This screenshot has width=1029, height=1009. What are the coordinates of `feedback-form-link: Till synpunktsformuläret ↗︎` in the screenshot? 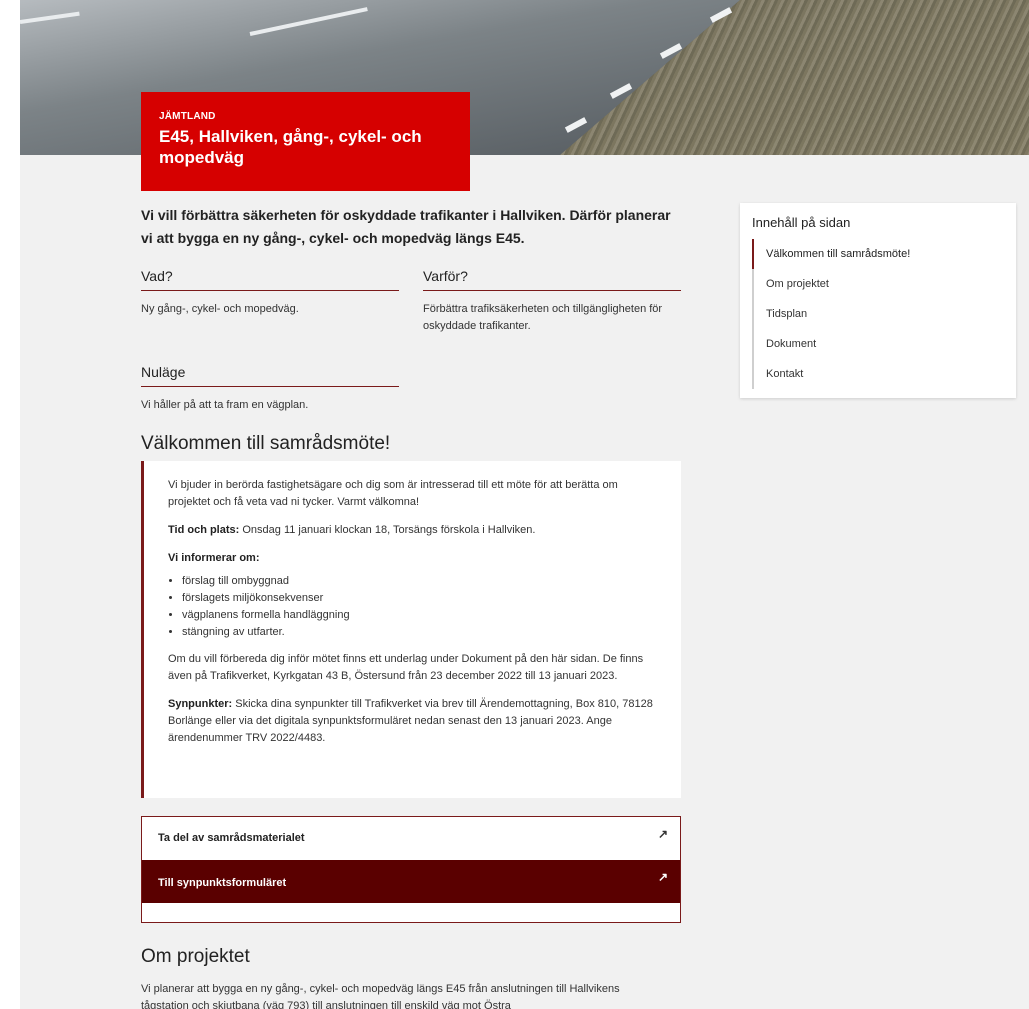 It's located at (411, 881).